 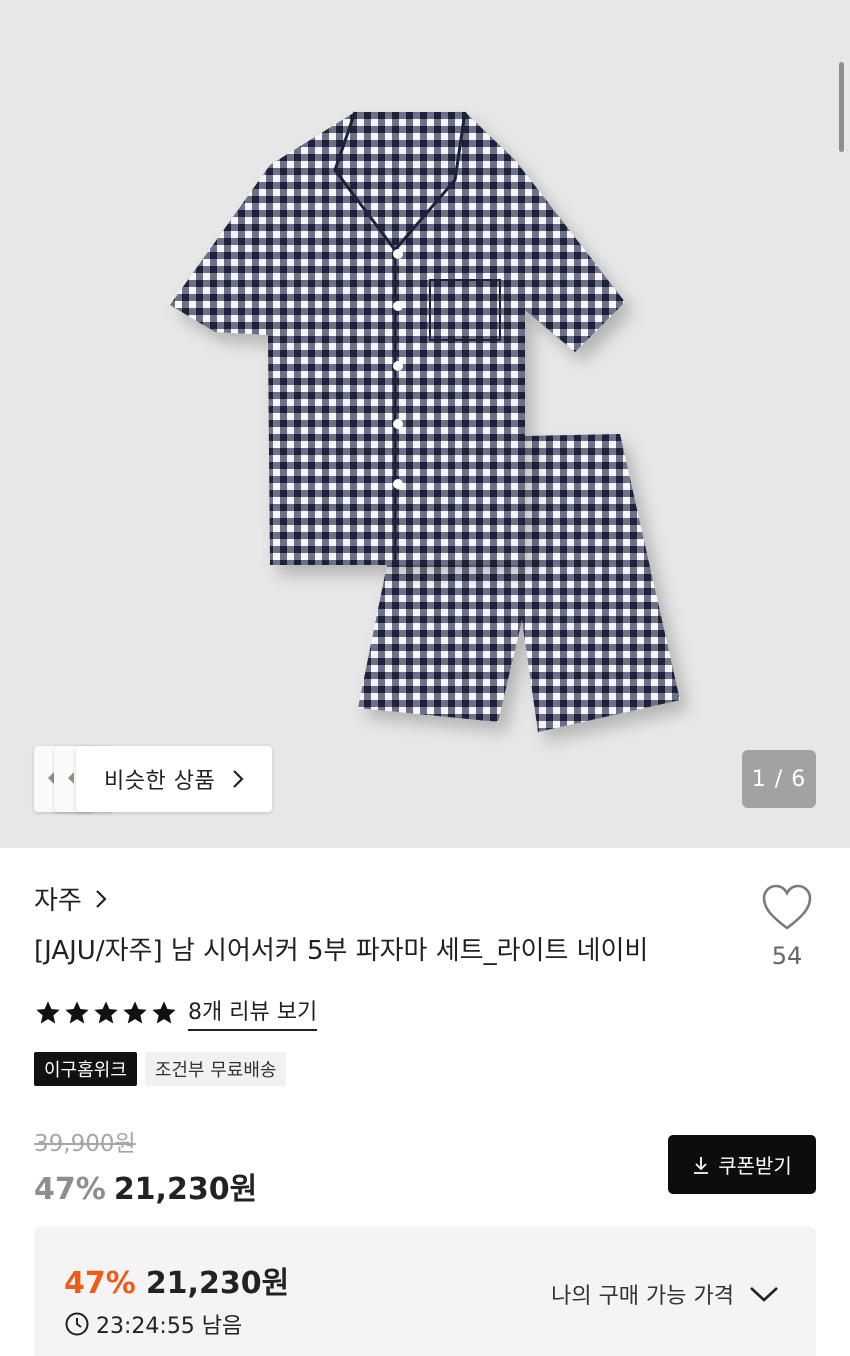 I want to click on heart-icon, so click(x=787, y=907).